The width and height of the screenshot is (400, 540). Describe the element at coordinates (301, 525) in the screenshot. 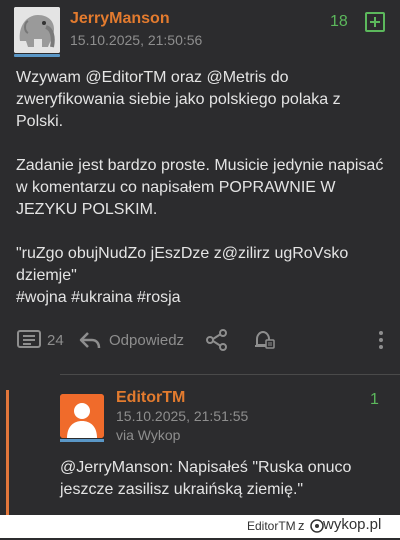

I see `footer-z: z` at that location.